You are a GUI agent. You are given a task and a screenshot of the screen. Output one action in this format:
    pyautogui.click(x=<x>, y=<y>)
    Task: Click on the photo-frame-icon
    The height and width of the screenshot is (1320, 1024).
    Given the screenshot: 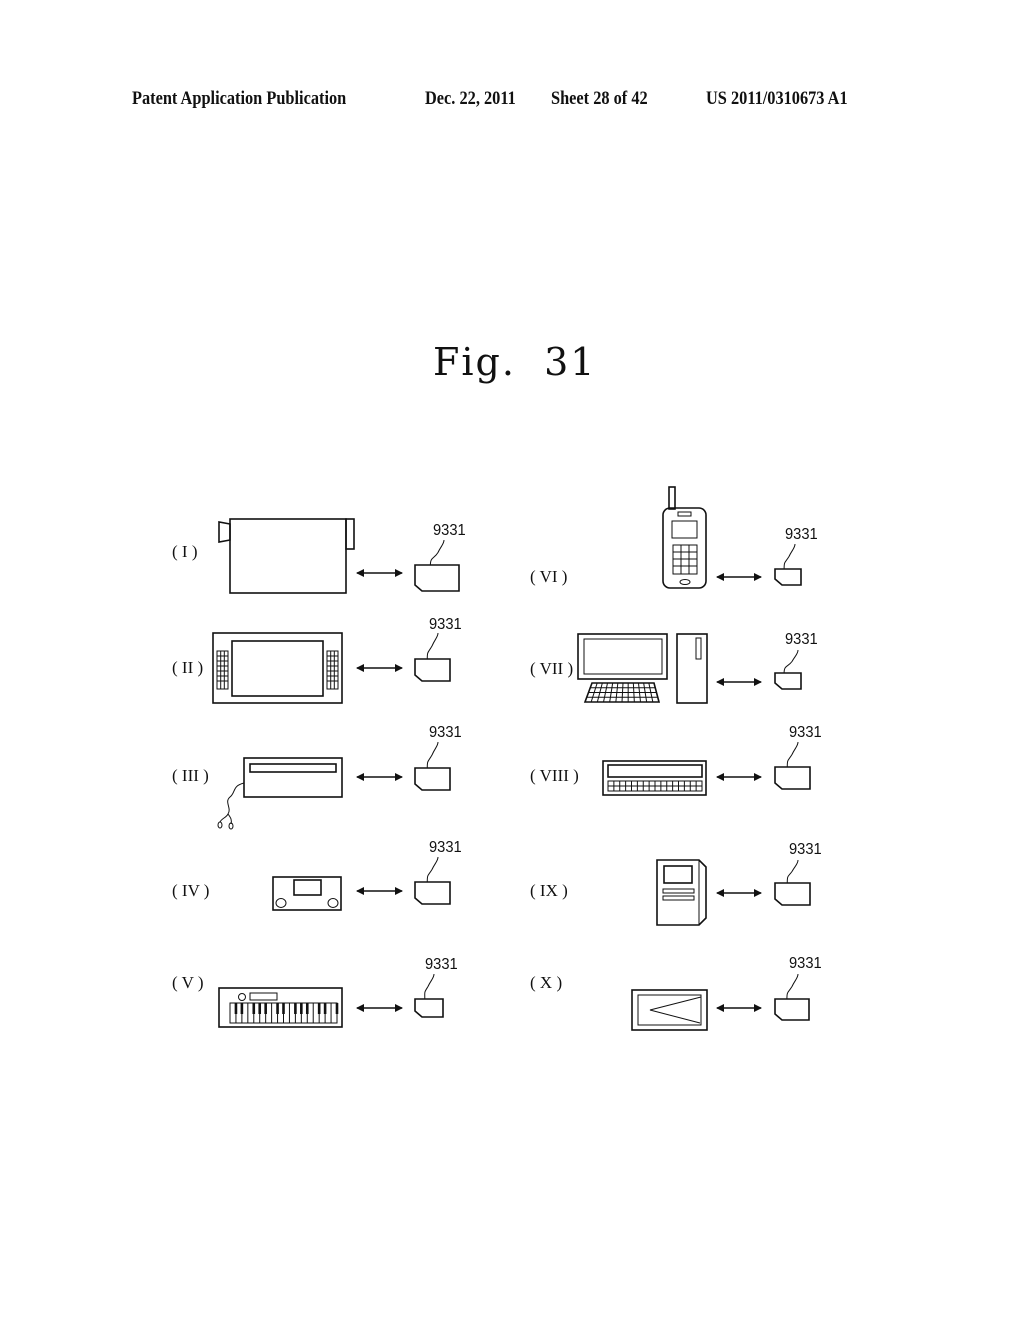 What is the action you would take?
    pyautogui.click(x=669, y=1010)
    